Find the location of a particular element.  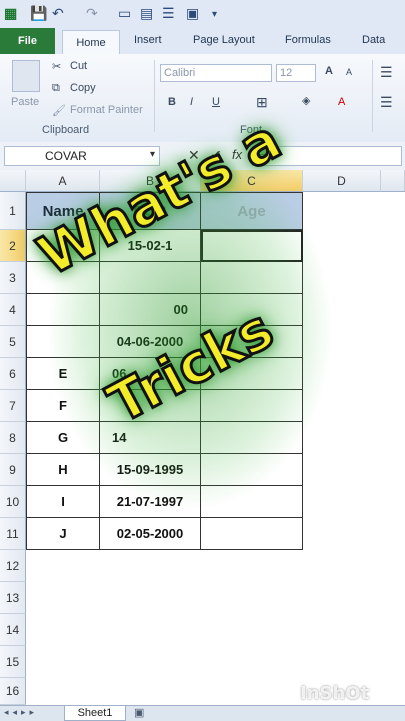

row-header: 10 is located at coordinates (13, 502).